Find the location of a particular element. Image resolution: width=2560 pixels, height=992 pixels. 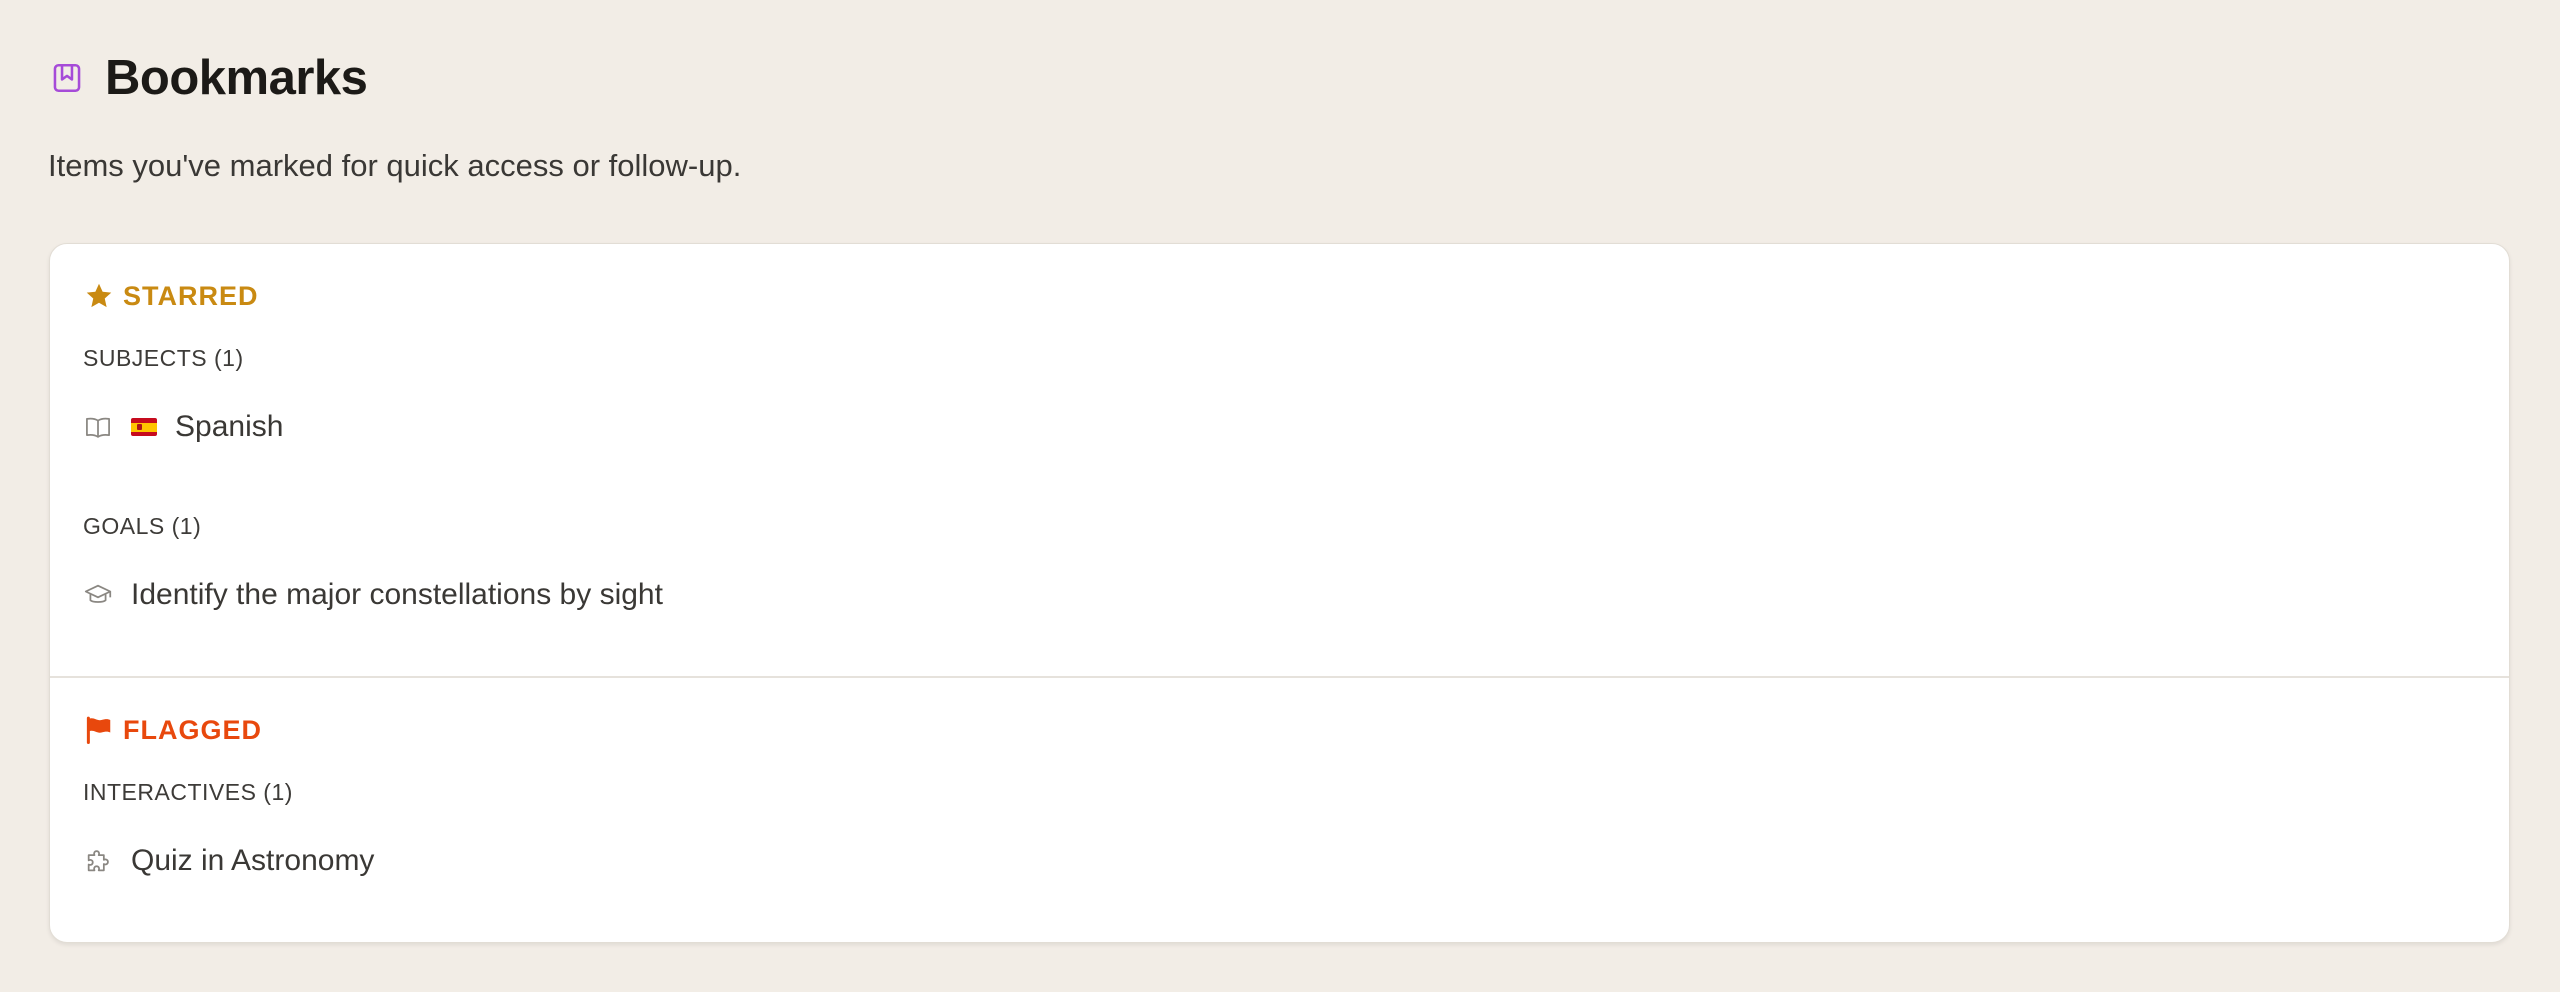

book-icon is located at coordinates (98, 427).